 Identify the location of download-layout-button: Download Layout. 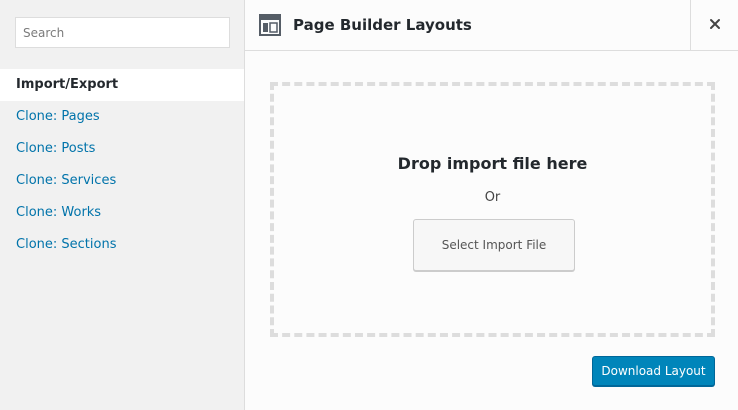
(653, 371).